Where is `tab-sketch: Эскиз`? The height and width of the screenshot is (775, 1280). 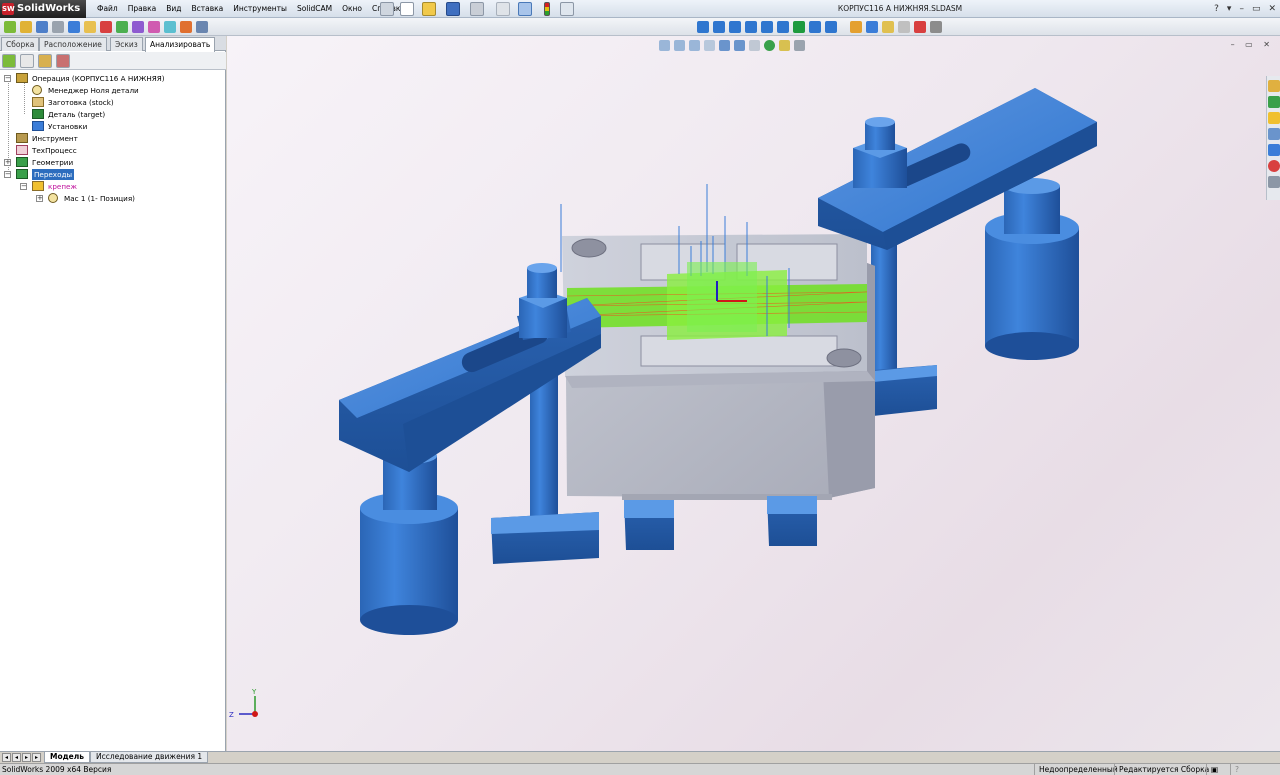 tab-sketch: Эскиз is located at coordinates (126, 44).